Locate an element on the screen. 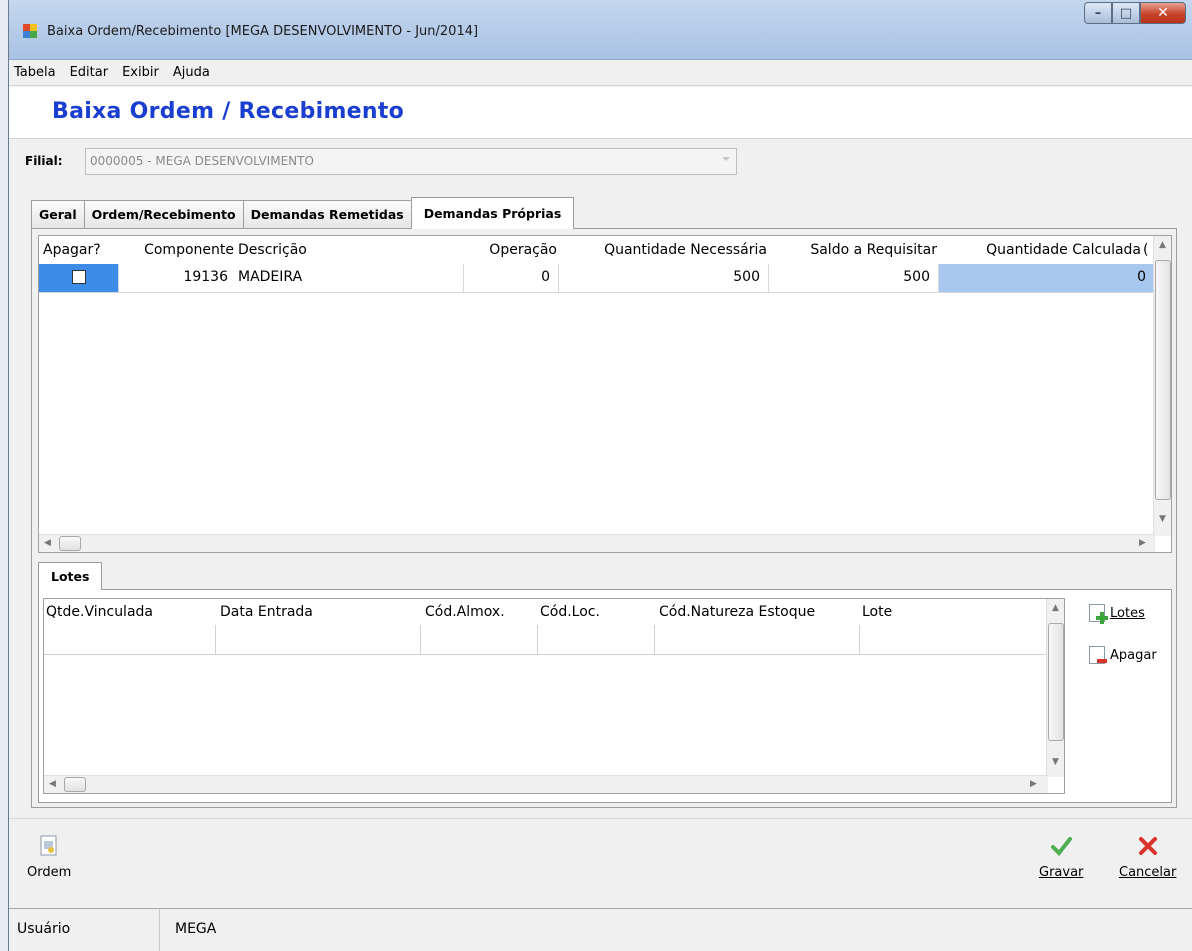 The width and height of the screenshot is (1192, 951). add-lote-icon is located at coordinates (1098, 614).